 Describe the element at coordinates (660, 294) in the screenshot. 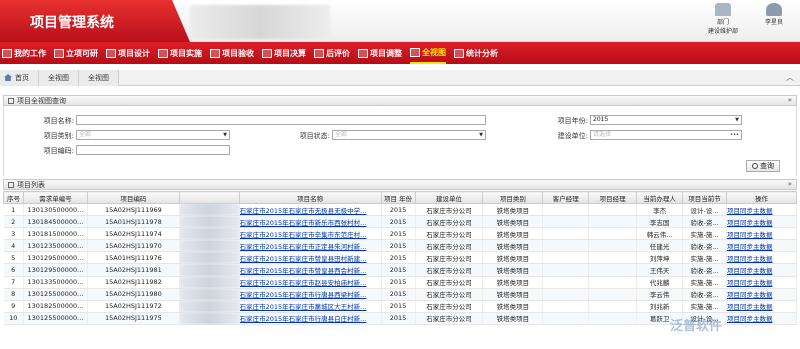

I see `table-cell: 李云伟` at that location.